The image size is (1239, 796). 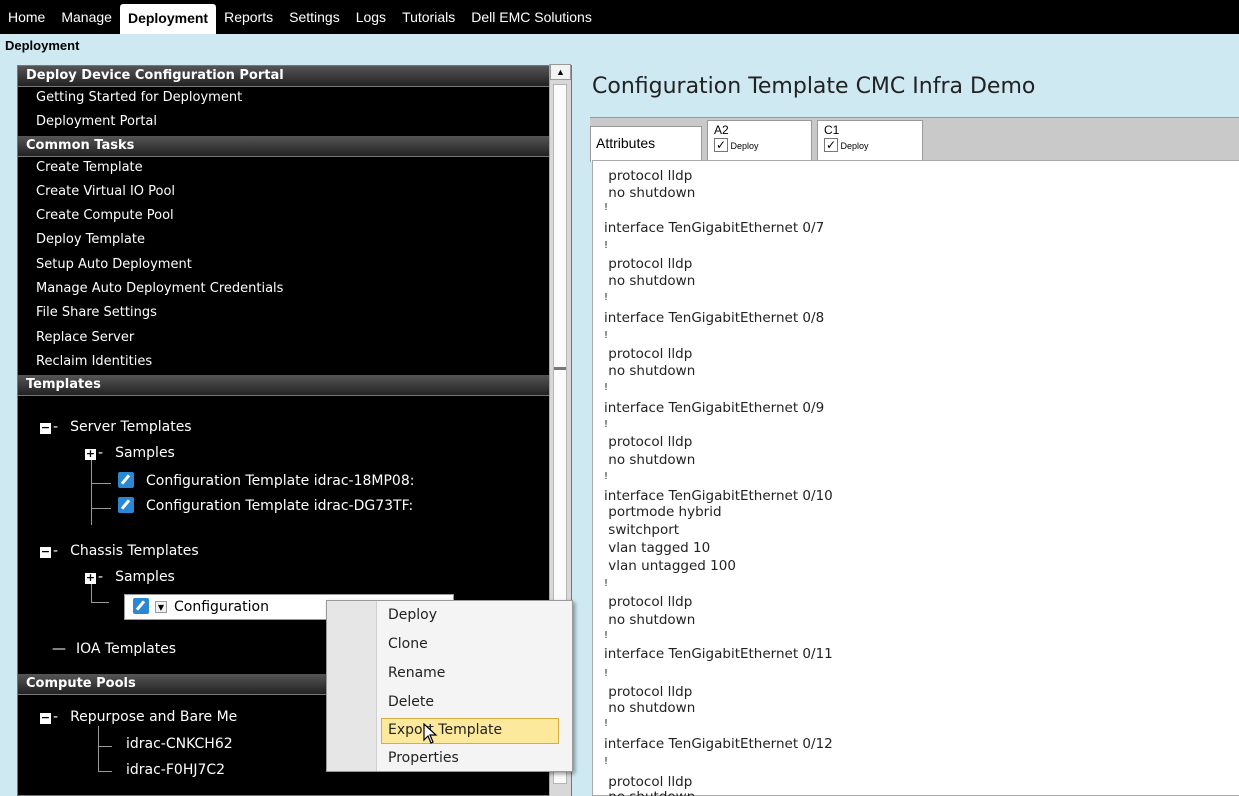 I want to click on tree-label: Repurpose and Bare Me, so click(x=154, y=717).